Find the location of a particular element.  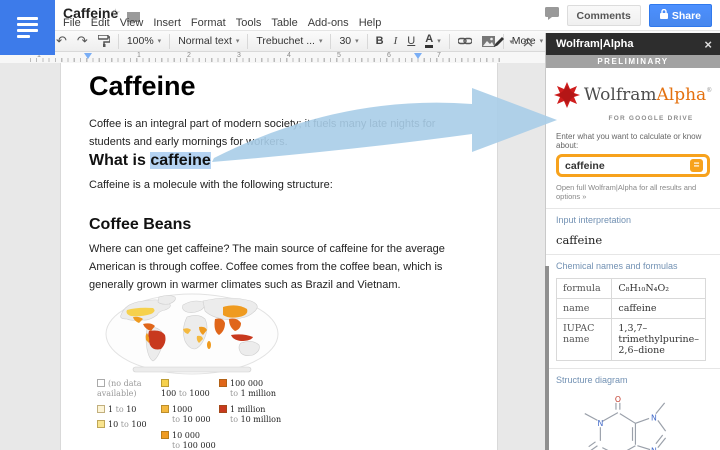

oxygen-atom: O is located at coordinates (618, 399).